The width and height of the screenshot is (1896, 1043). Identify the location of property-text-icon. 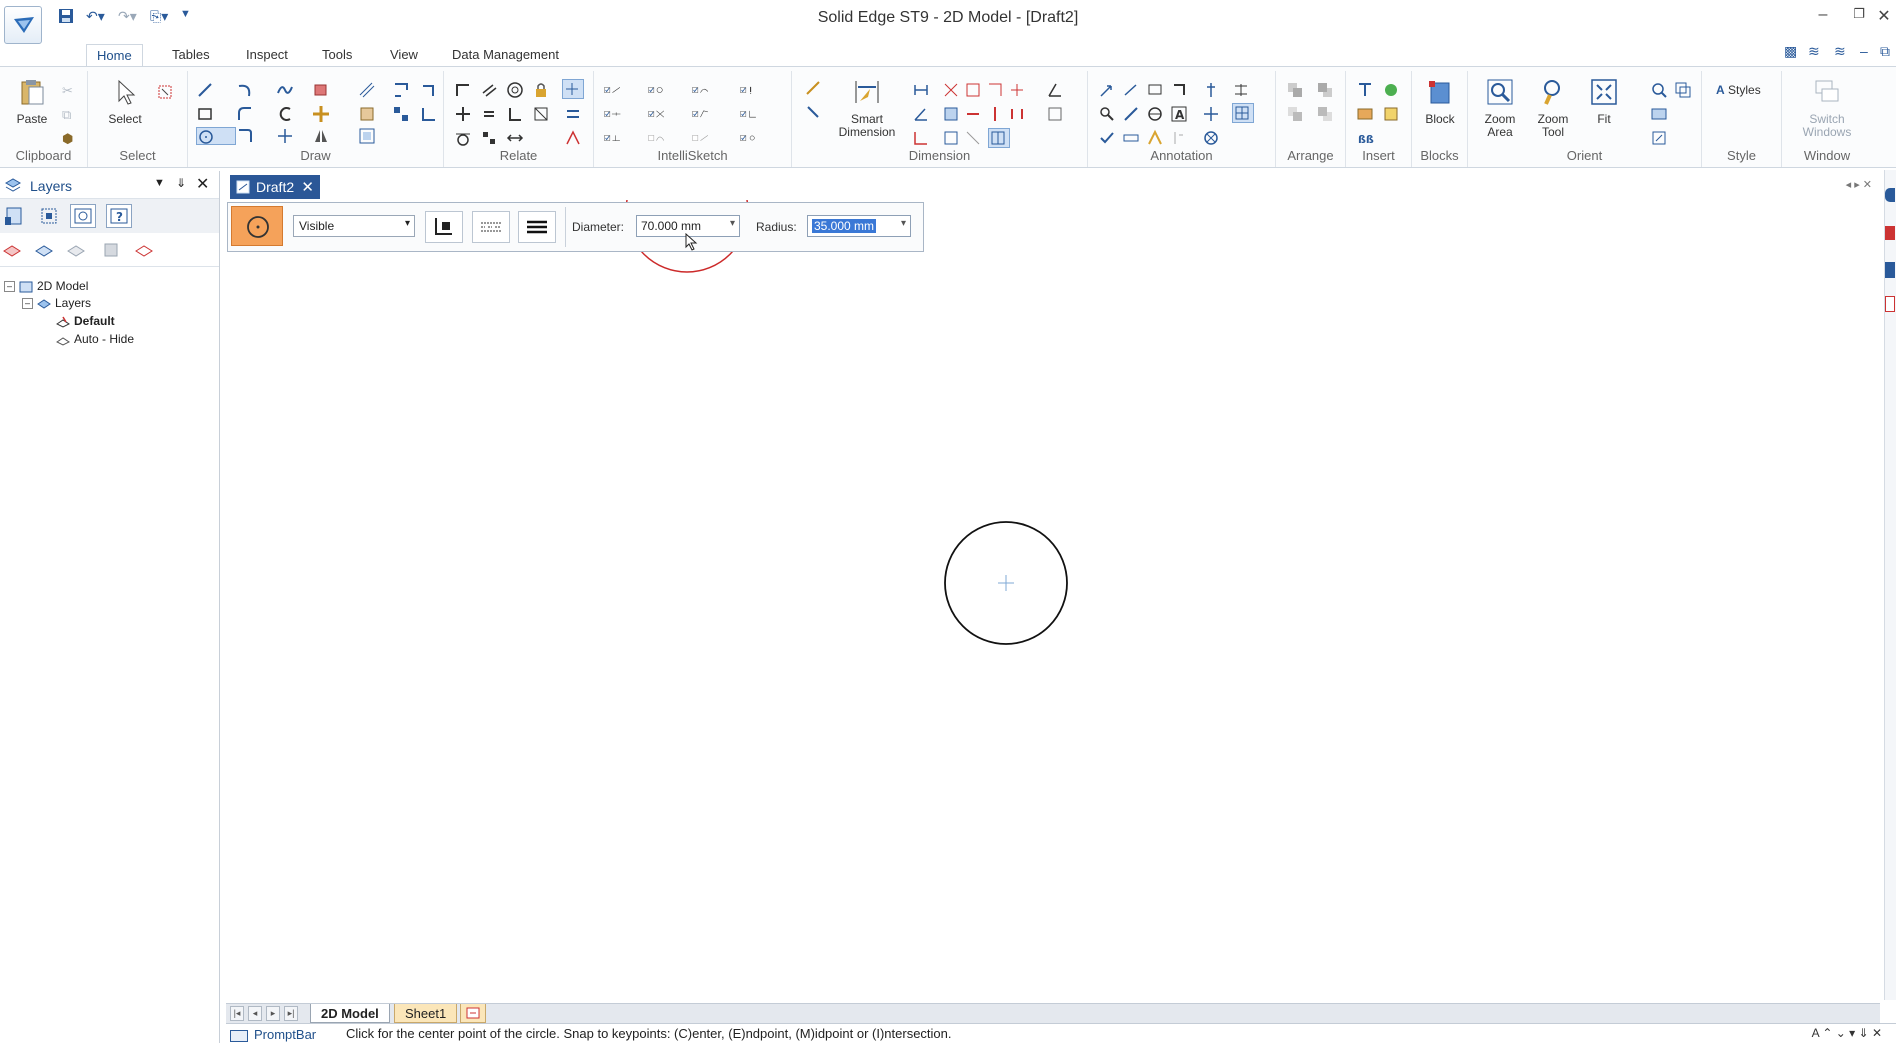
(1179, 138).